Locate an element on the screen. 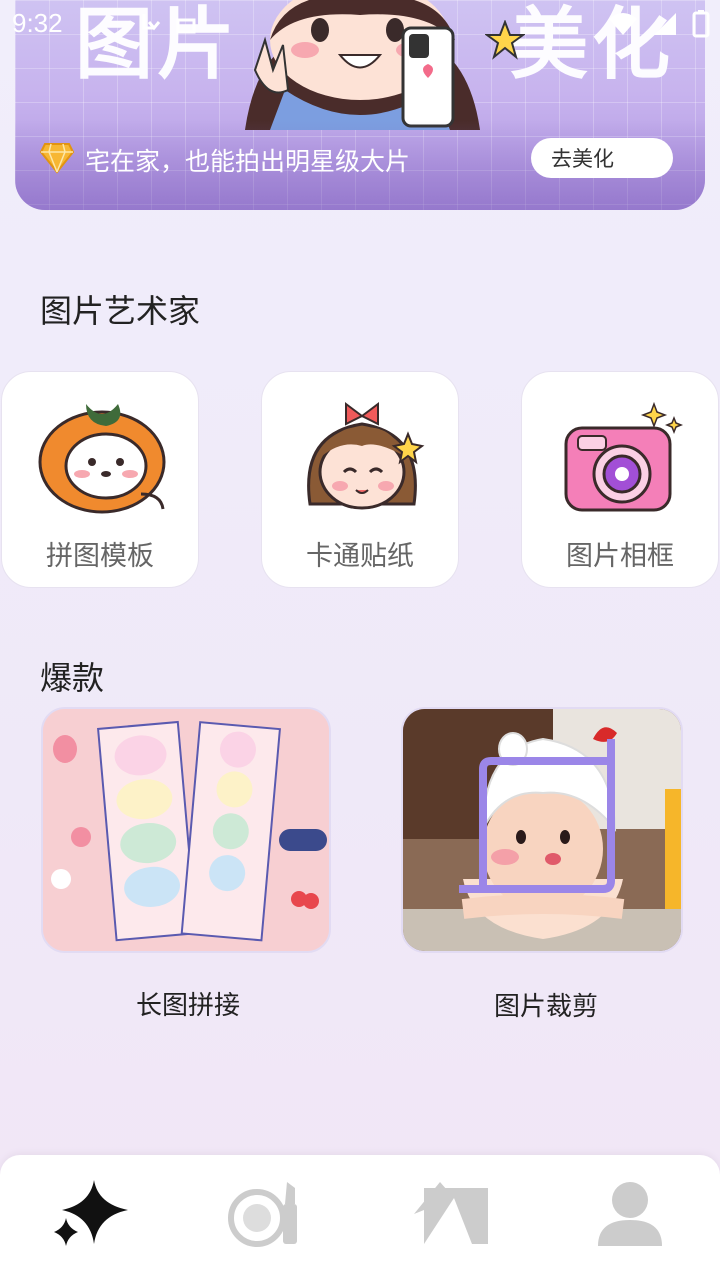 This screenshot has height=1280, width=720. notification-icons is located at coordinates (170, 27).